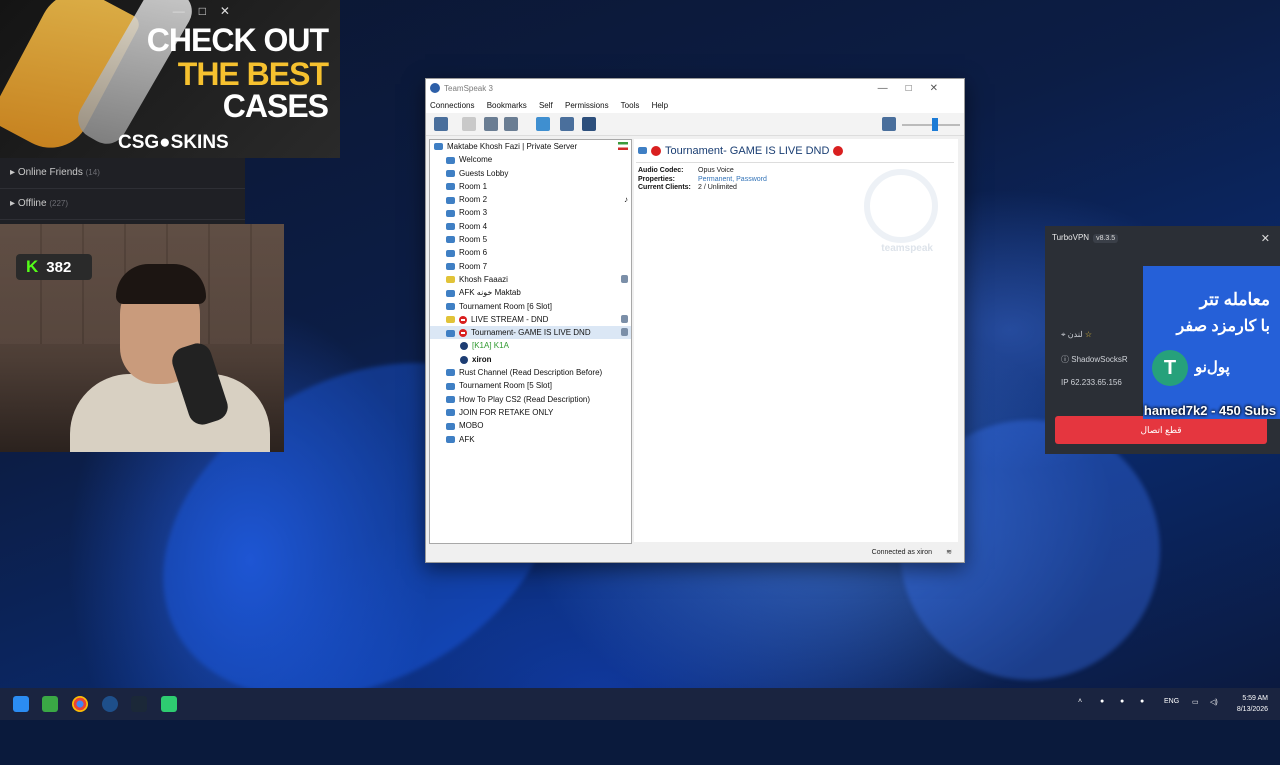  Describe the element at coordinates (1214, 702) in the screenshot. I see `volume-icon: ◁)` at that location.